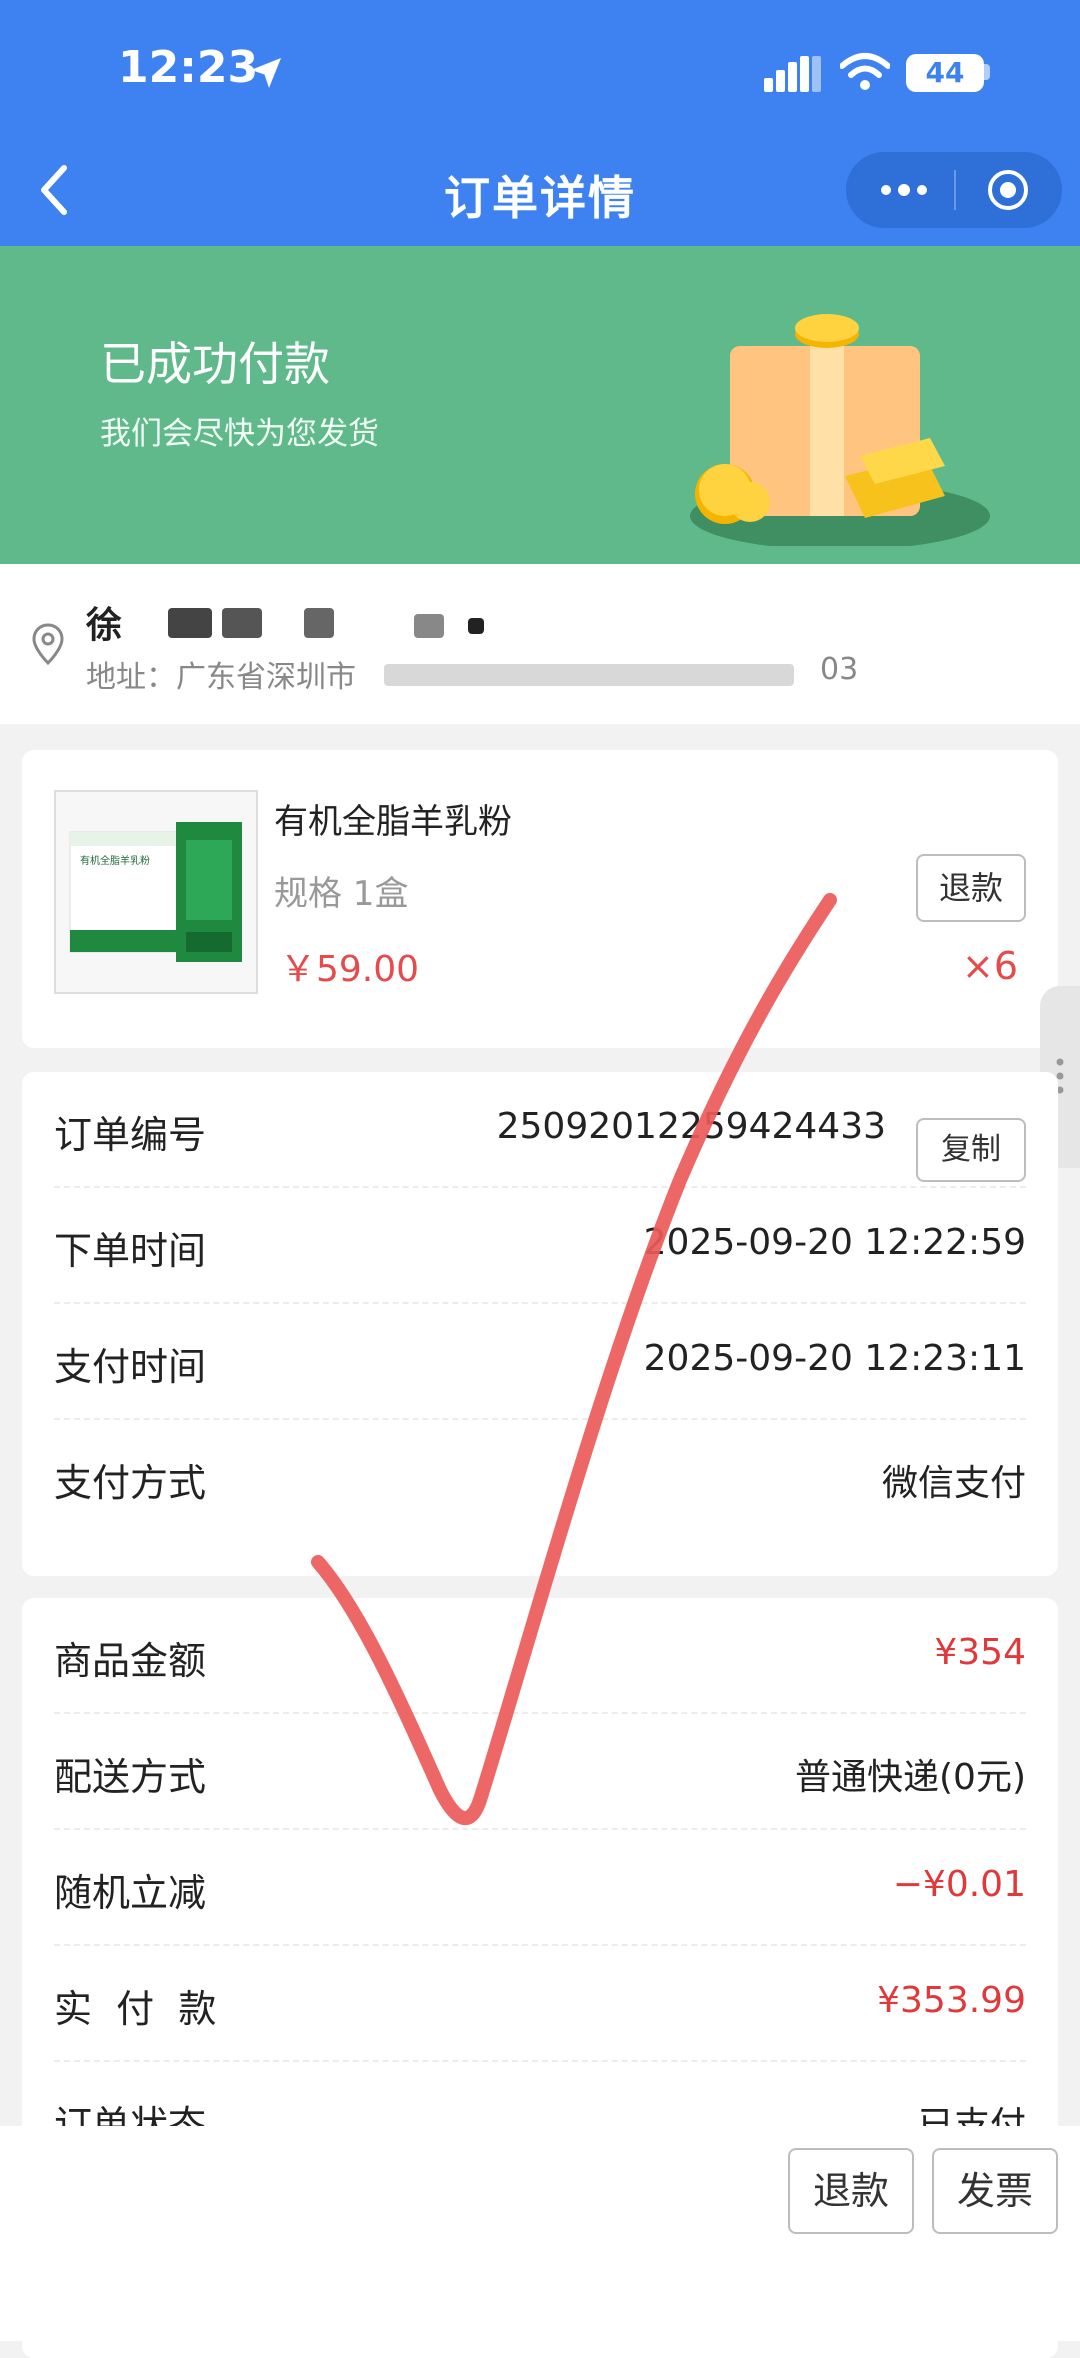 This screenshot has width=1080, height=2358. What do you see at coordinates (540, 1246) in the screenshot?
I see `order-time-row: 下单时间 2025-09-20 12:22:59` at bounding box center [540, 1246].